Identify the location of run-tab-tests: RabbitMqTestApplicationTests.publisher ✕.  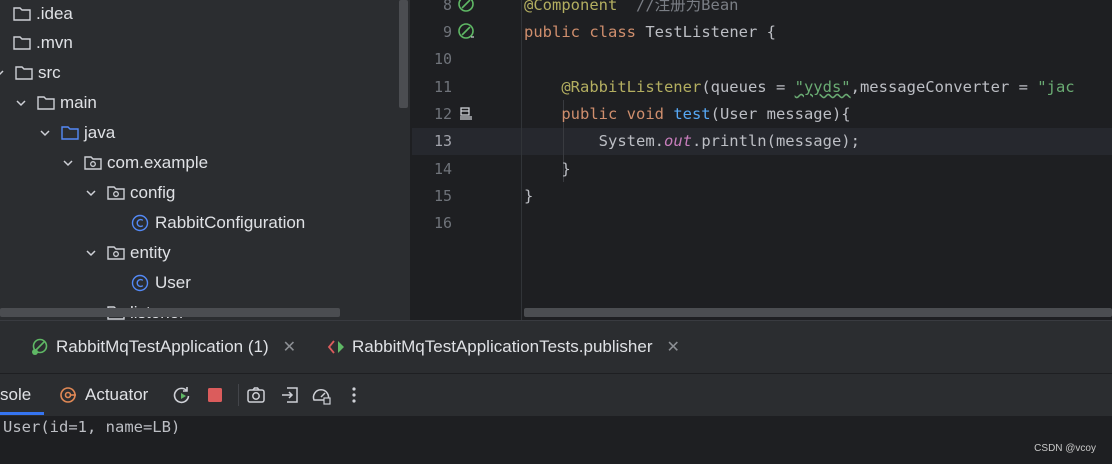
(503, 347).